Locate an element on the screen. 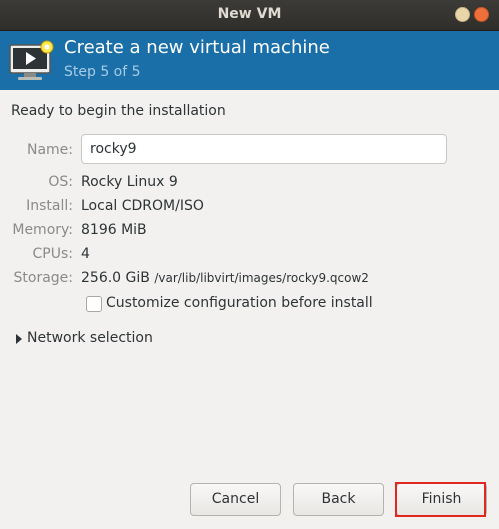  wizard-header: Create a new virtual machine Step 5 of 5 is located at coordinates (249, 60).